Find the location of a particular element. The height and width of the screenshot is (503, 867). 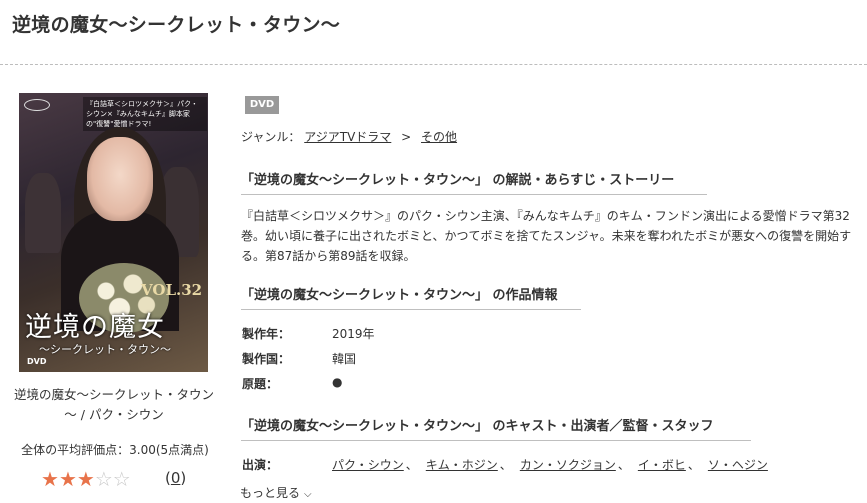

show-more-button: もっと見る ⌵ is located at coordinates (276, 492).